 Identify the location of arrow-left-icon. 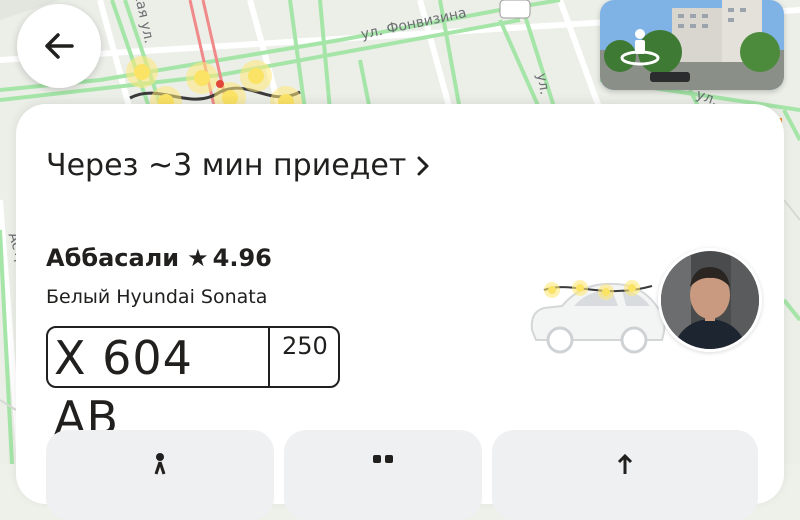
(59, 46).